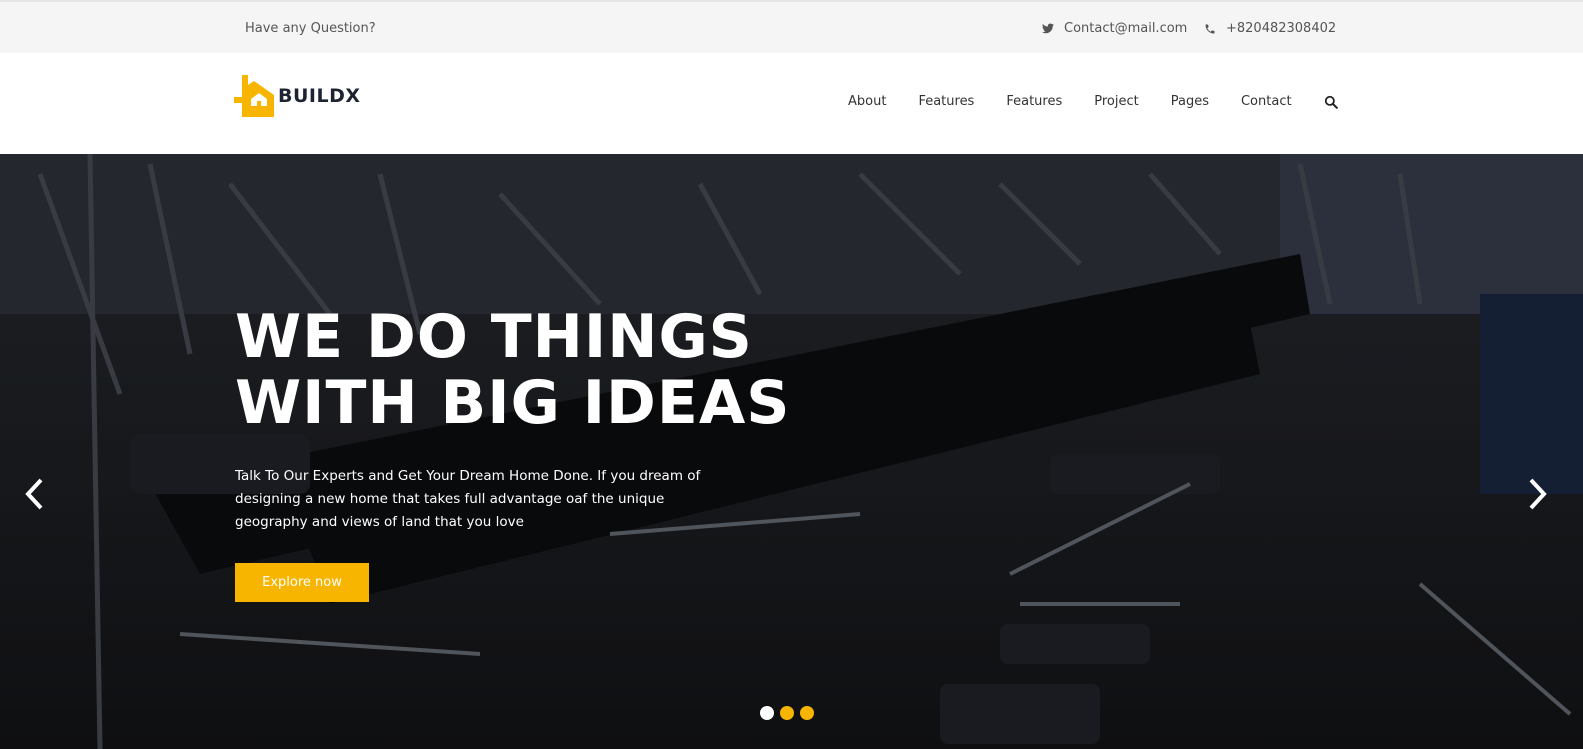 The width and height of the screenshot is (1583, 749). What do you see at coordinates (494, 337) in the screenshot?
I see `hero-title-line-1: WE DO THINGS` at bounding box center [494, 337].